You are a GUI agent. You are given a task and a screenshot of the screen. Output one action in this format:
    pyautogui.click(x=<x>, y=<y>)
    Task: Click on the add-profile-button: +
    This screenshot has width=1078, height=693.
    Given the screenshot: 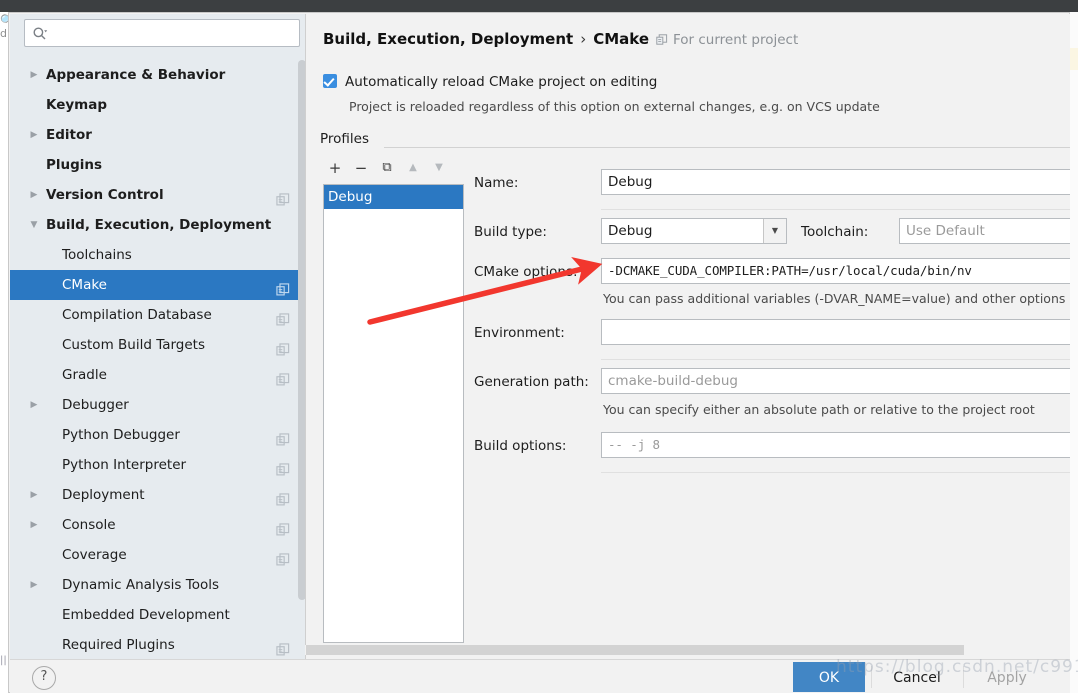 What is the action you would take?
    pyautogui.click(x=335, y=168)
    